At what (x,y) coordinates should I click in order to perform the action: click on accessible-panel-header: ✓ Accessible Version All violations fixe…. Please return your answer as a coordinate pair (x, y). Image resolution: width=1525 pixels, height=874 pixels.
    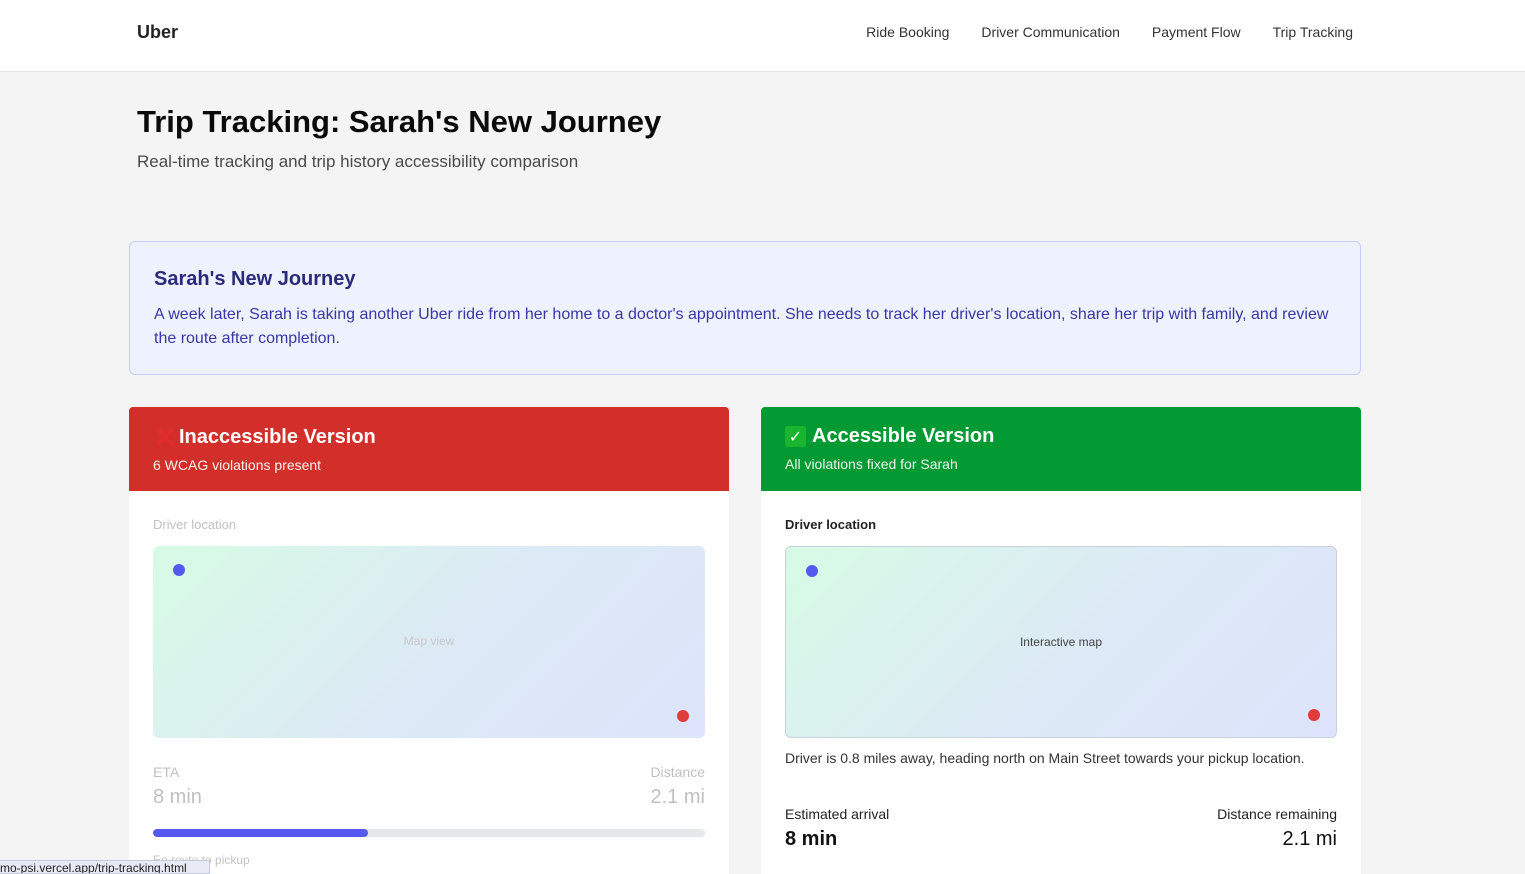
    Looking at the image, I should click on (1061, 449).